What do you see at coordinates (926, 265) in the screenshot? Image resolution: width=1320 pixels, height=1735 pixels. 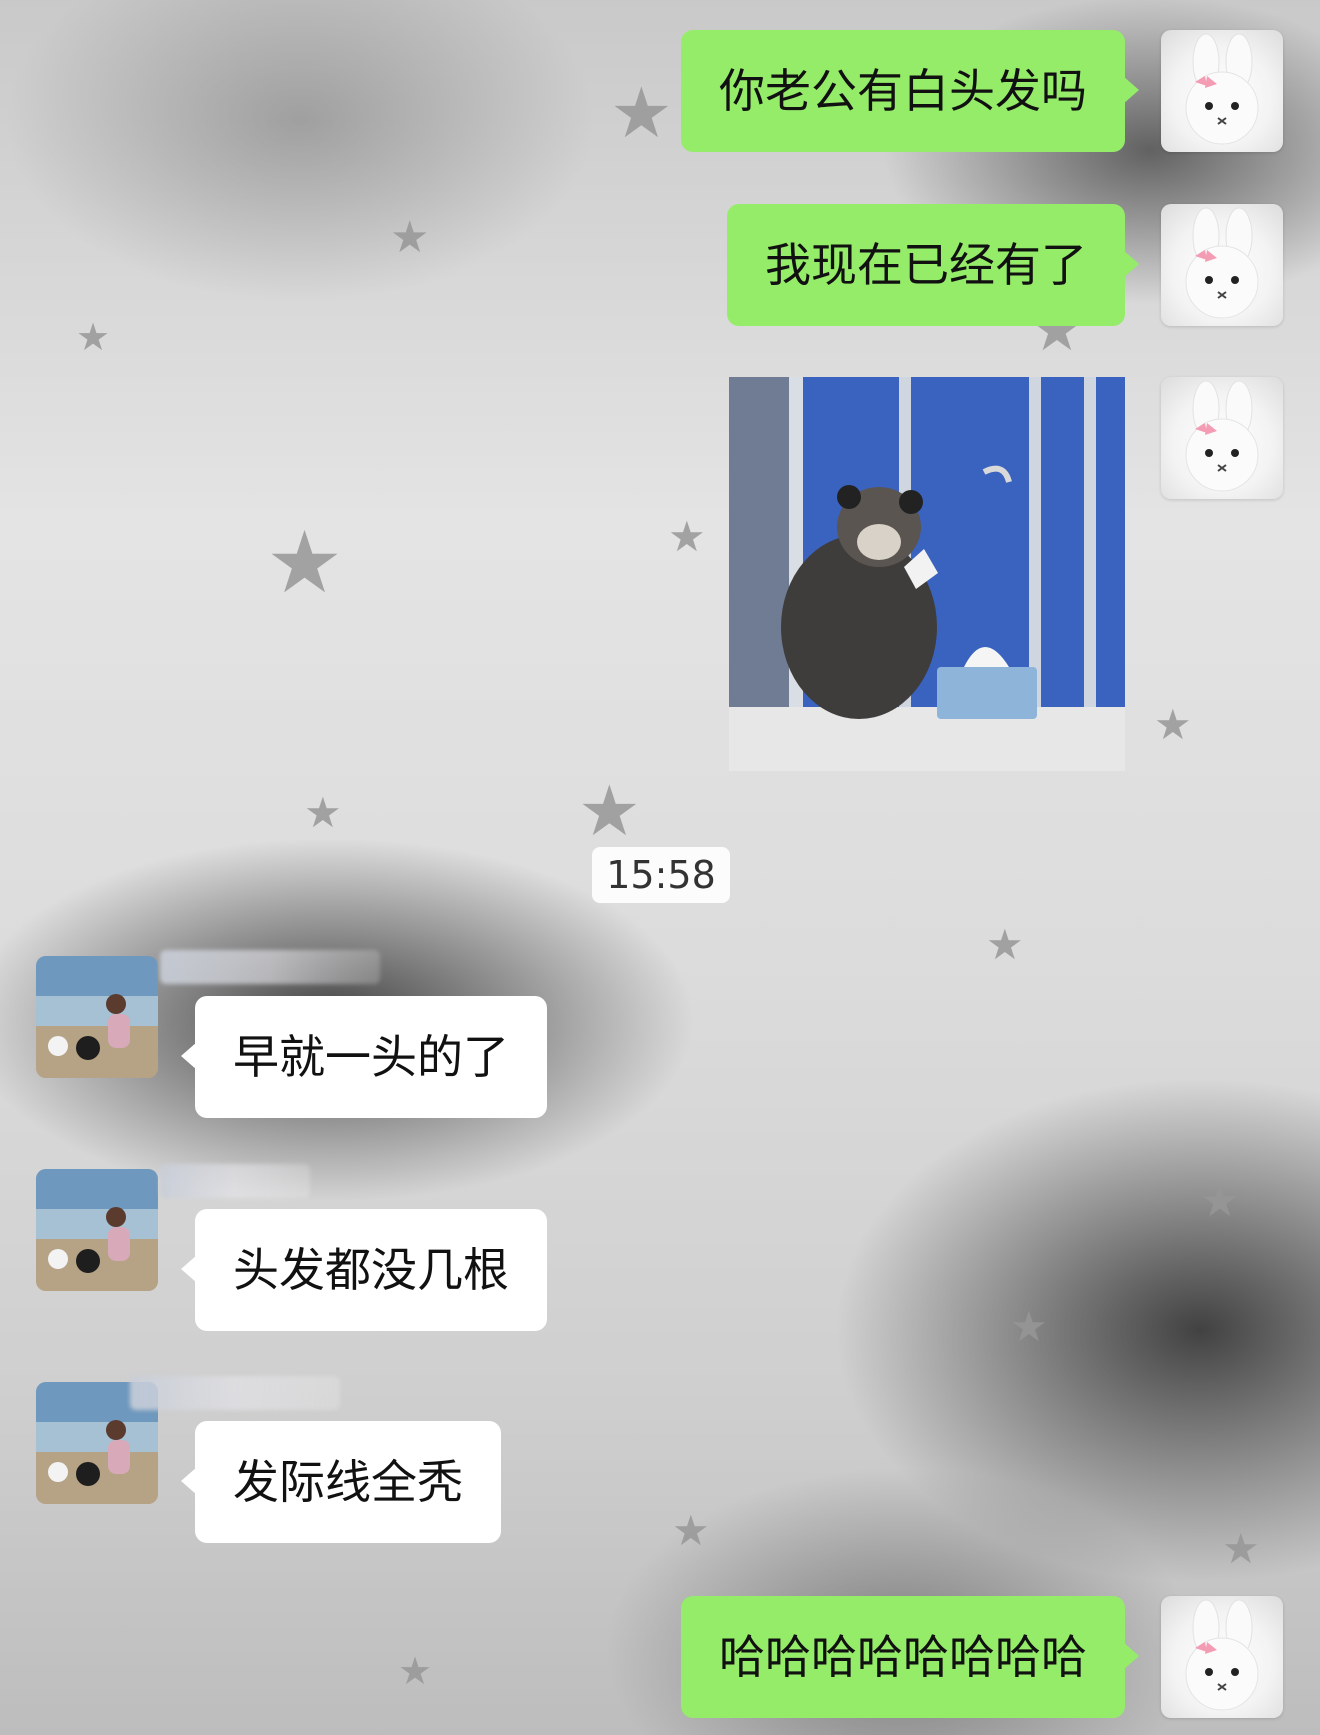 I see `message-text: 我现在已经有了` at bounding box center [926, 265].